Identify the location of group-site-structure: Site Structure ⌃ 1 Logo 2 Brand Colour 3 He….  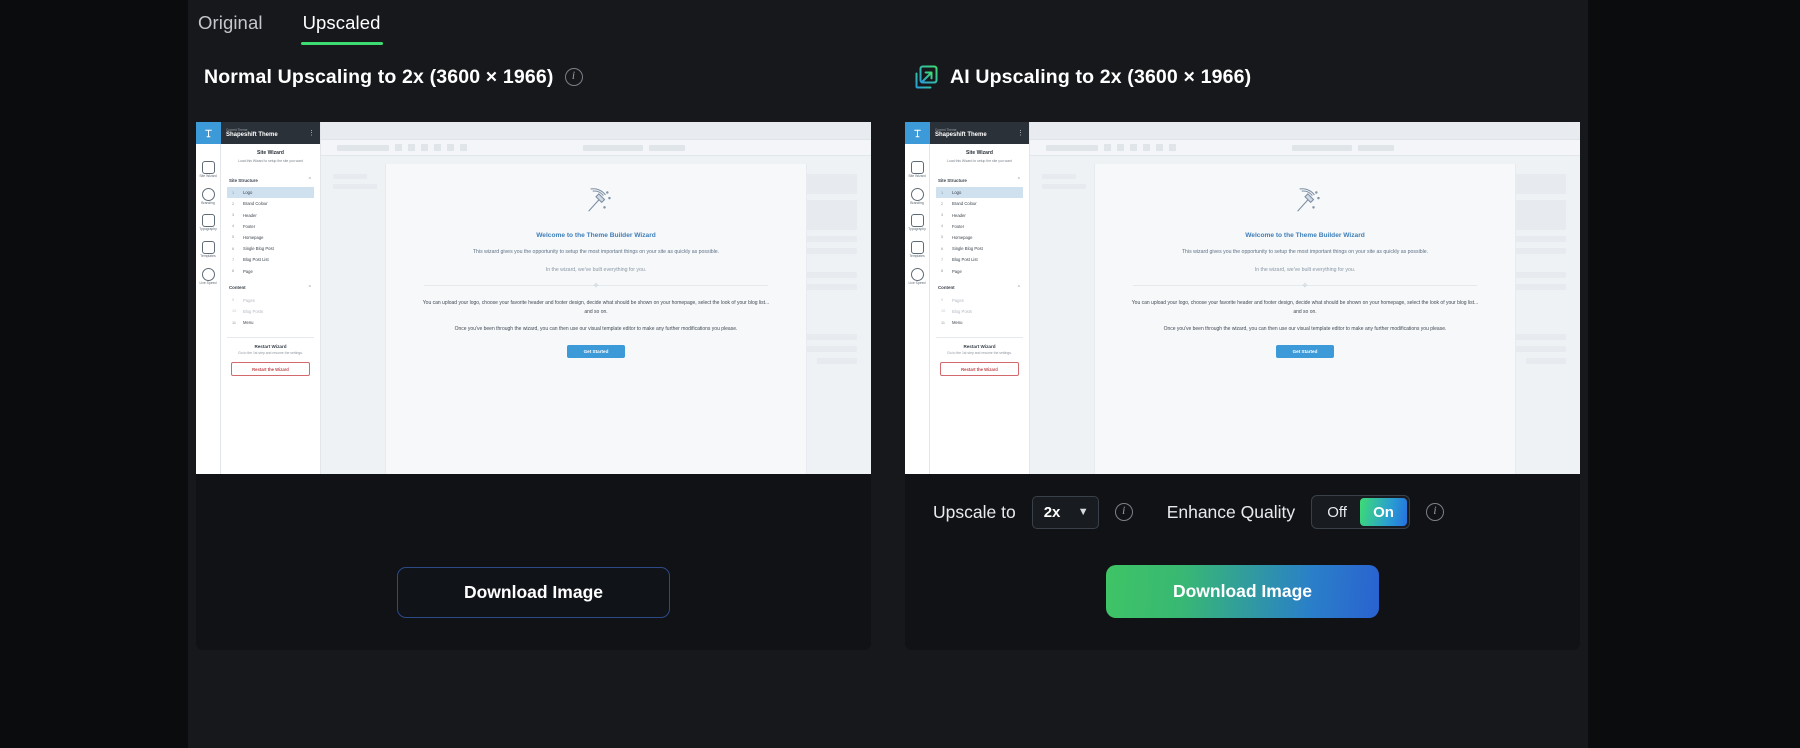
(270, 225).